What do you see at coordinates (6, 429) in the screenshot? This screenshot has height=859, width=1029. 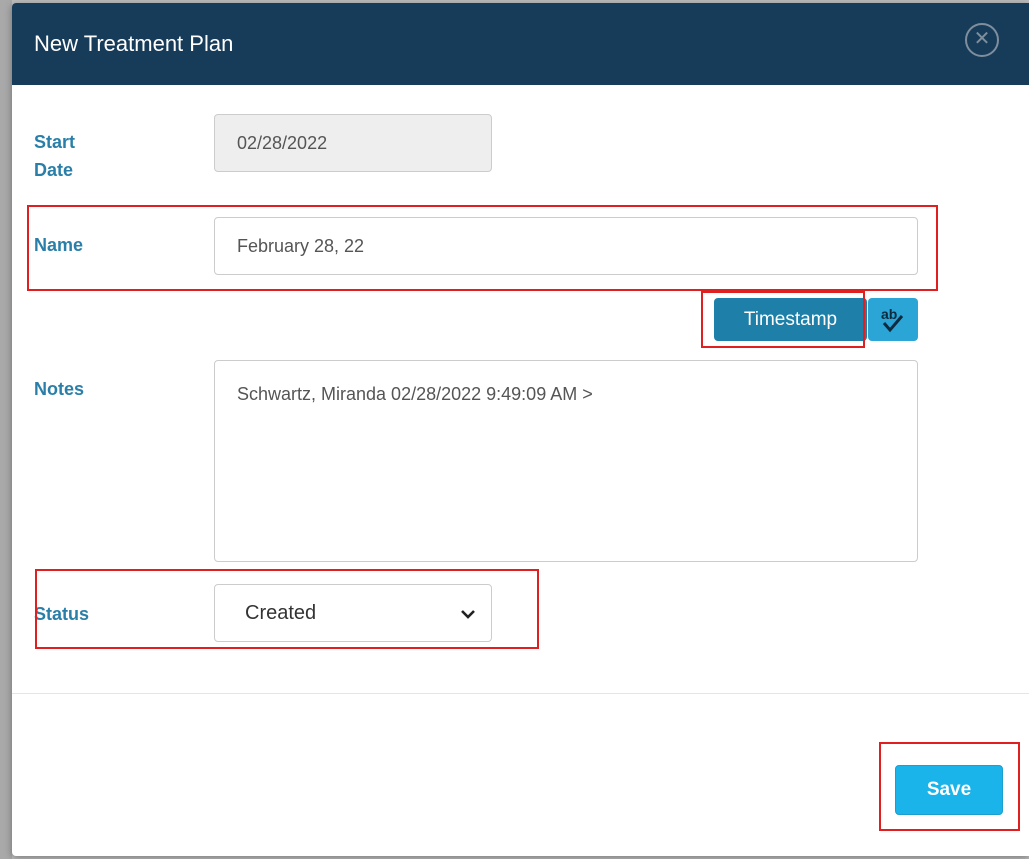 I see `backdrop-edge` at bounding box center [6, 429].